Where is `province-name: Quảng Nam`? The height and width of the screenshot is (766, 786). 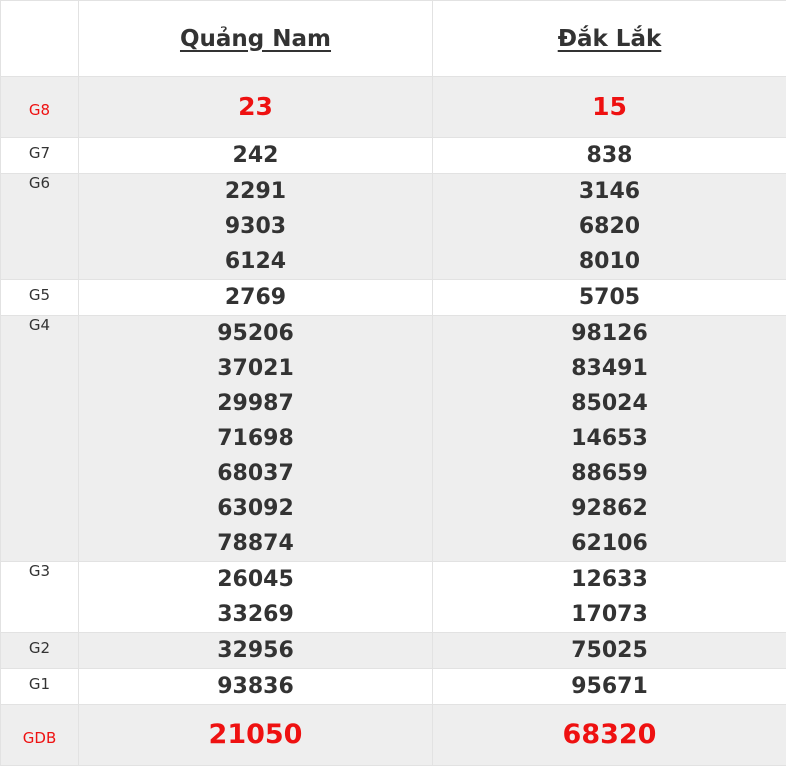
province-name: Quảng Nam is located at coordinates (255, 39).